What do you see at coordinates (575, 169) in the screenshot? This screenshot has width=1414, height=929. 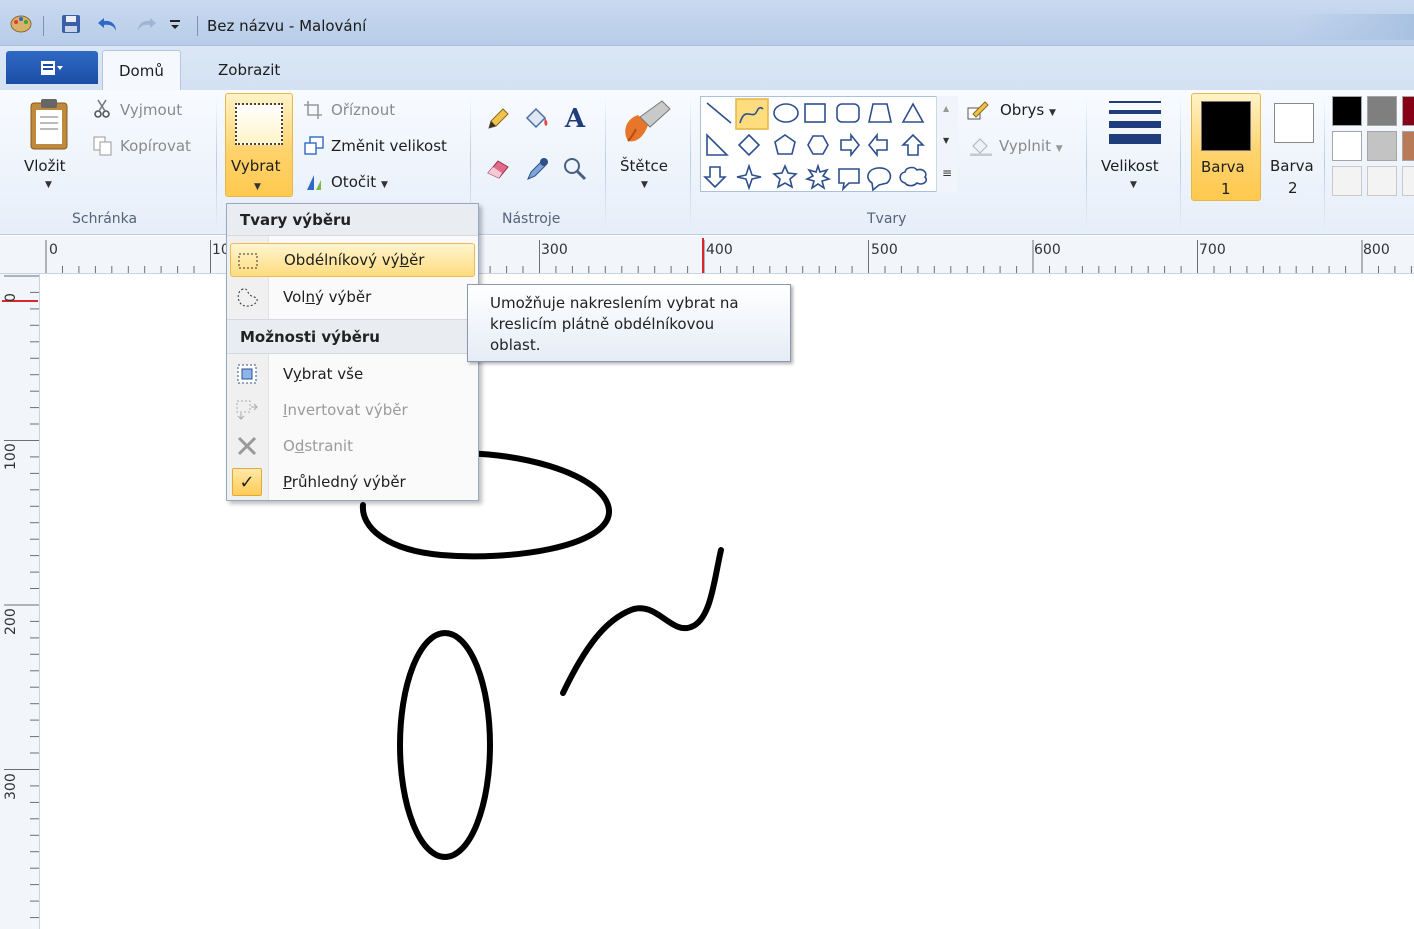 I see `magnifier-icon` at bounding box center [575, 169].